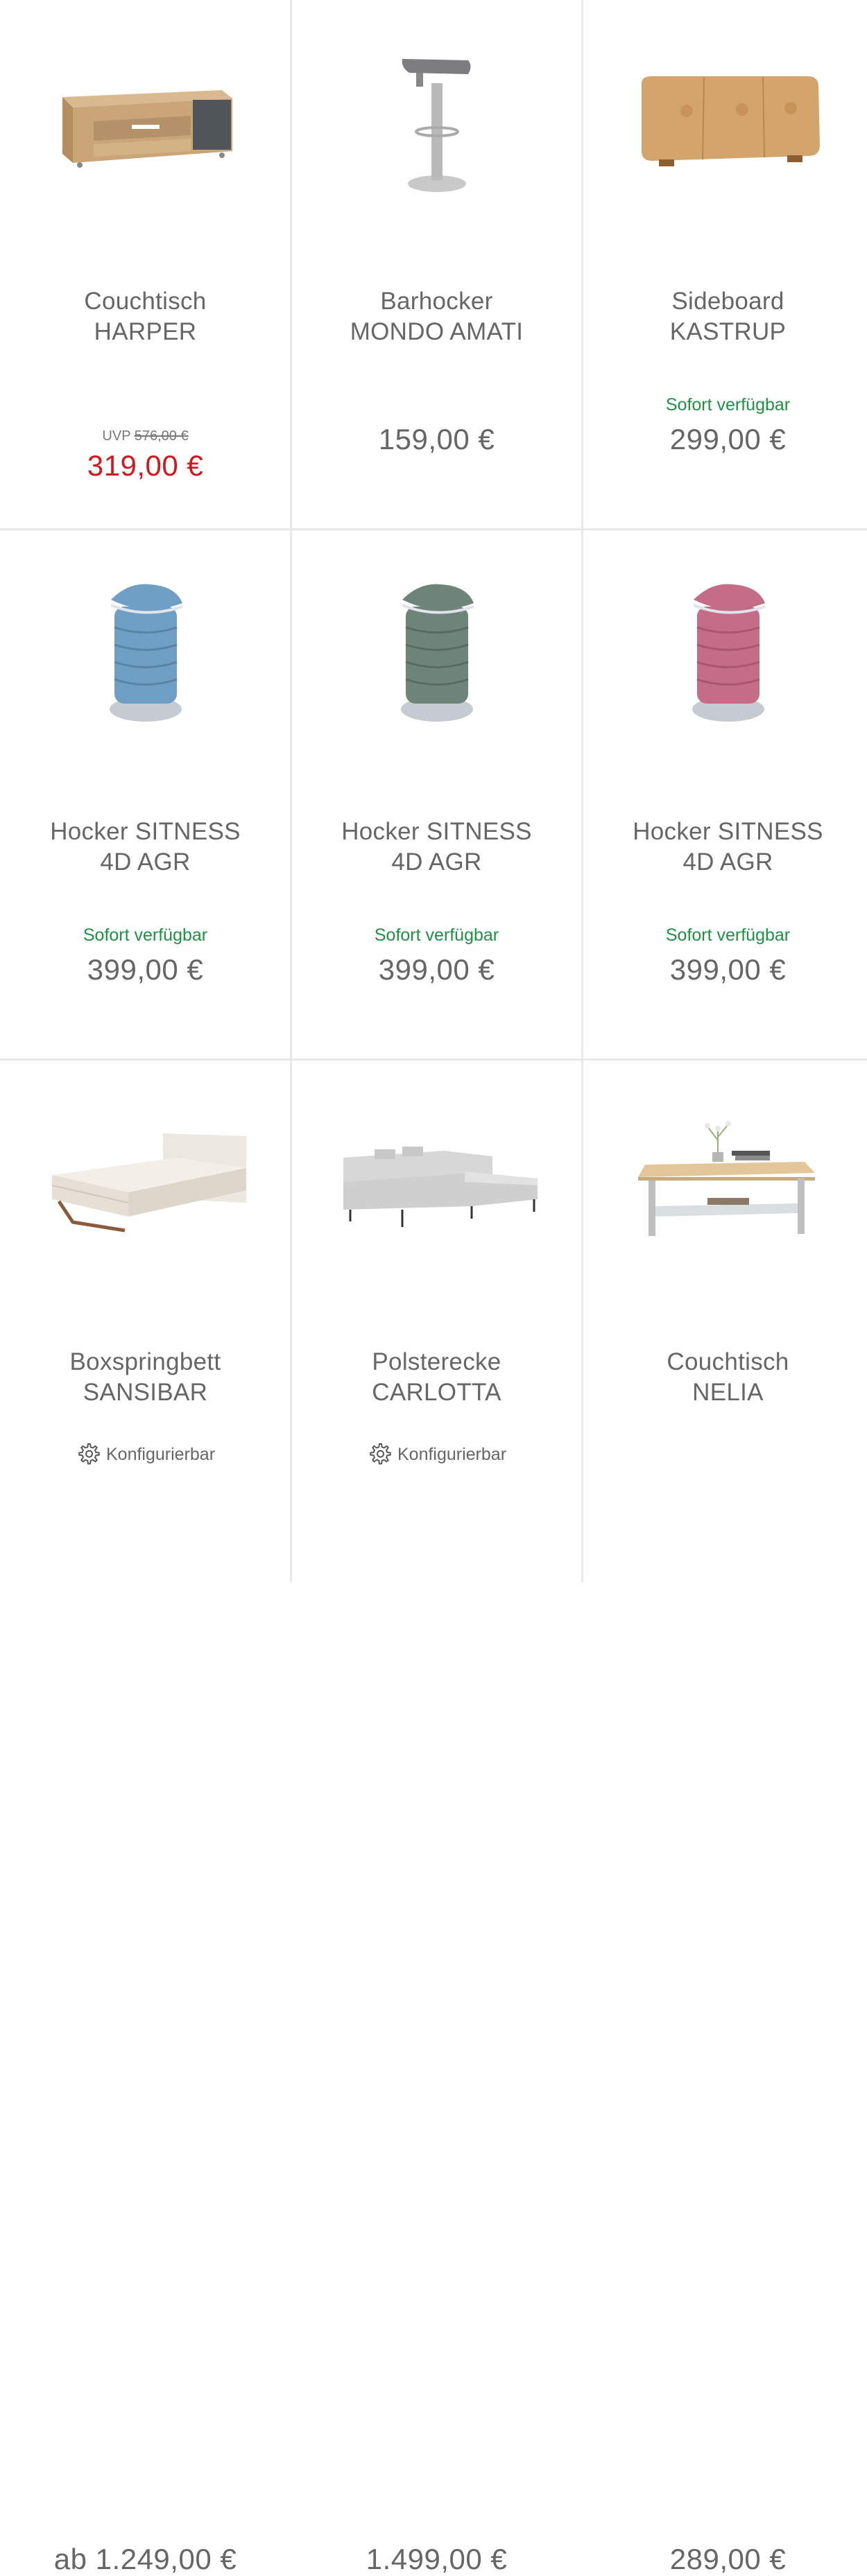 Image resolution: width=867 pixels, height=2576 pixels. I want to click on bar-stool-icon, so click(436, 125).